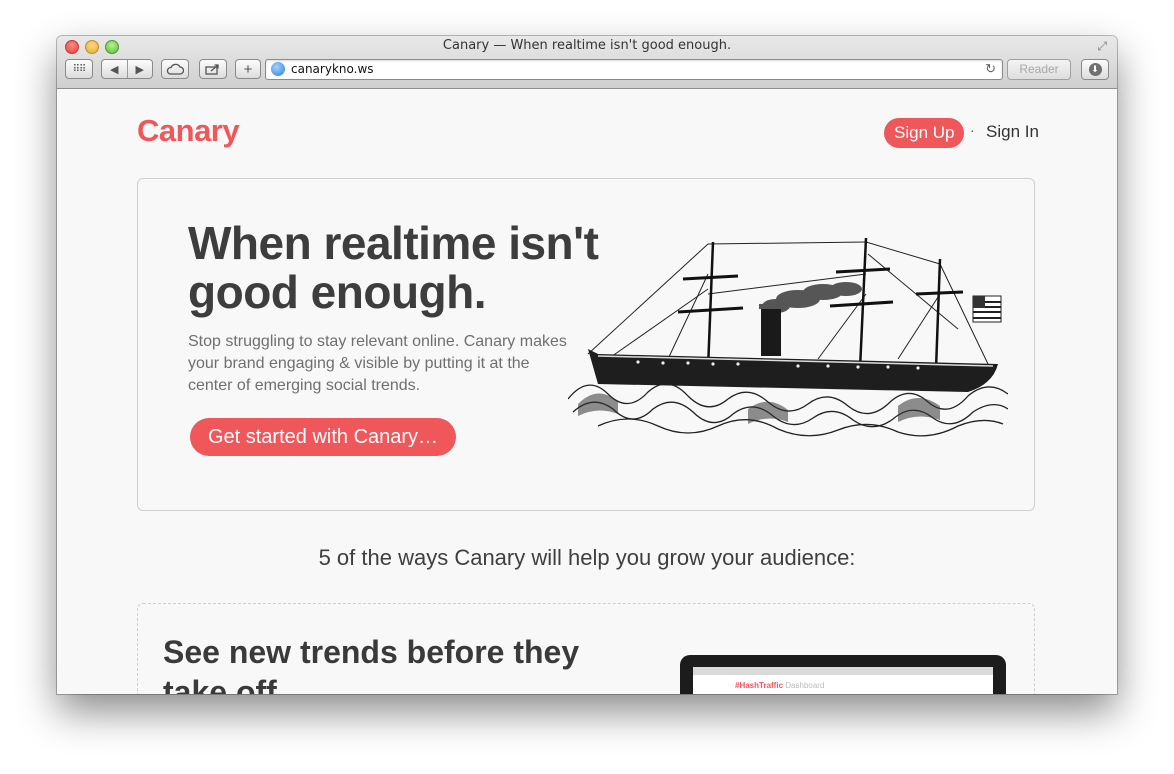 The height and width of the screenshot is (774, 1174). I want to click on laptop-screen: #HashTraffic Dashboard, so click(843, 680).